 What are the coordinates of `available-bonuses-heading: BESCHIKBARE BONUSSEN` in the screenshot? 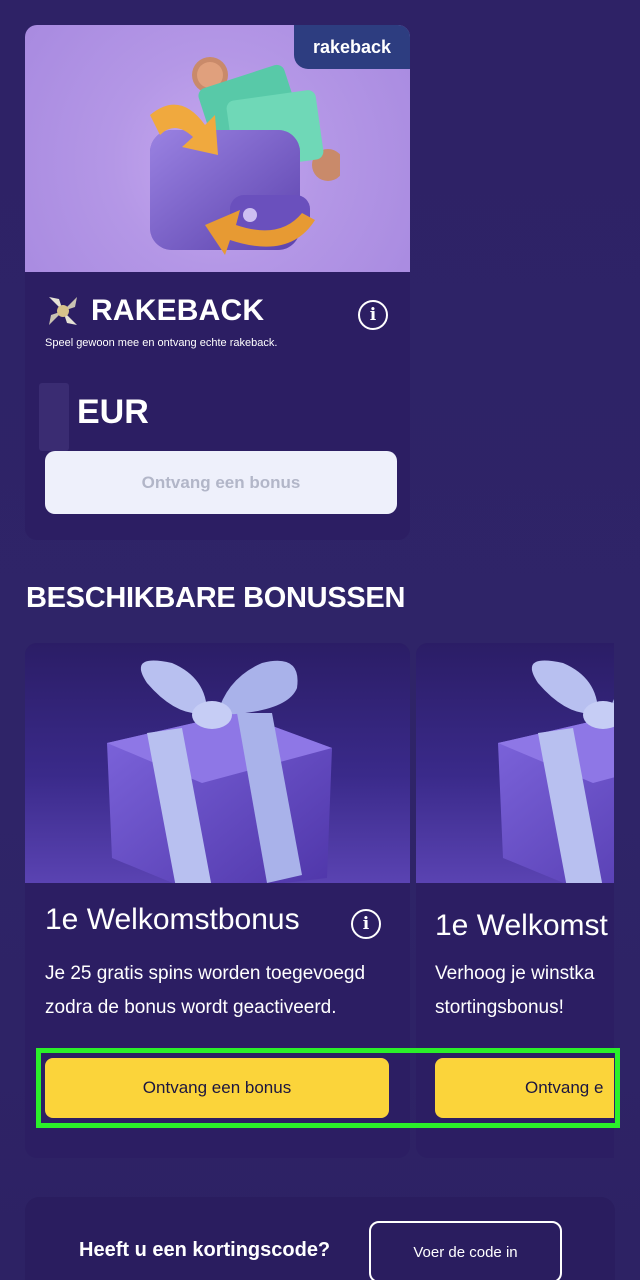 It's located at (216, 598).